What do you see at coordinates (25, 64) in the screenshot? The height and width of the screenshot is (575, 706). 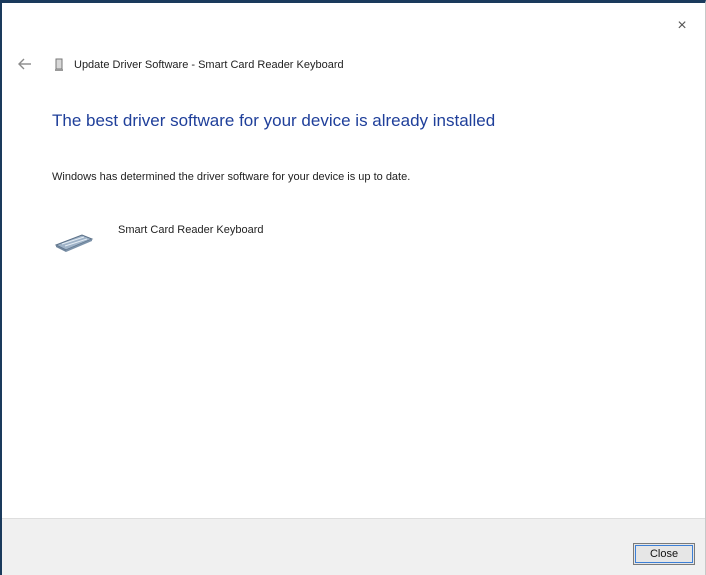 I see `back-arrow-icon` at bounding box center [25, 64].